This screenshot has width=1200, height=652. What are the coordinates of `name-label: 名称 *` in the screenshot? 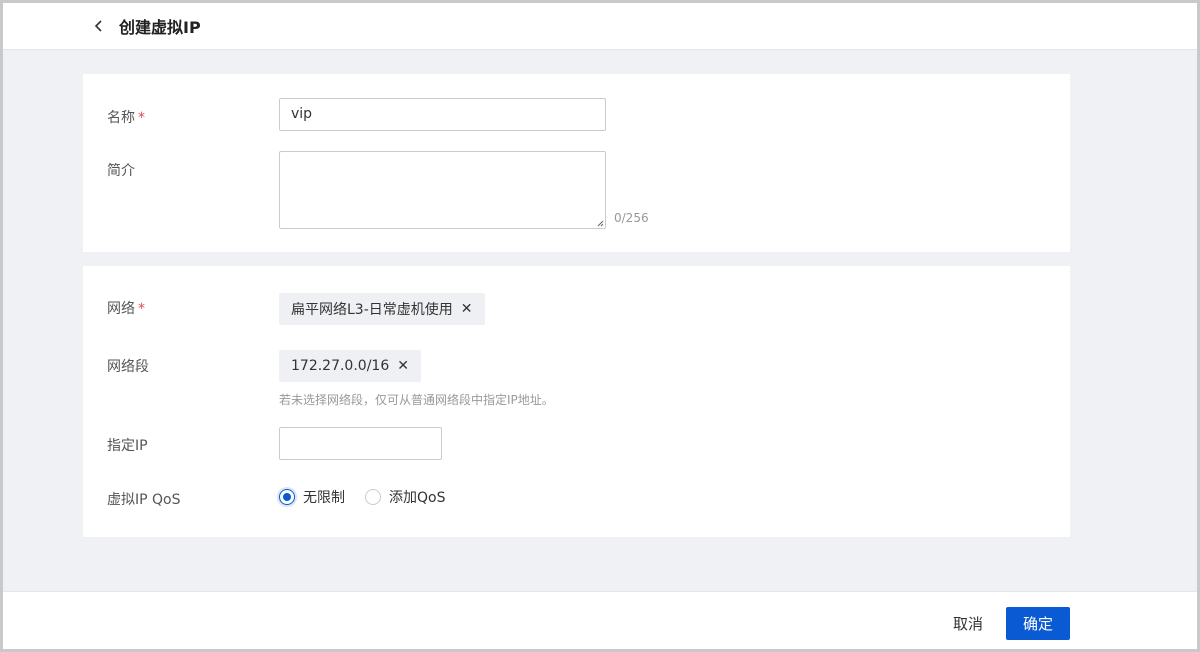 It's located at (126, 117).